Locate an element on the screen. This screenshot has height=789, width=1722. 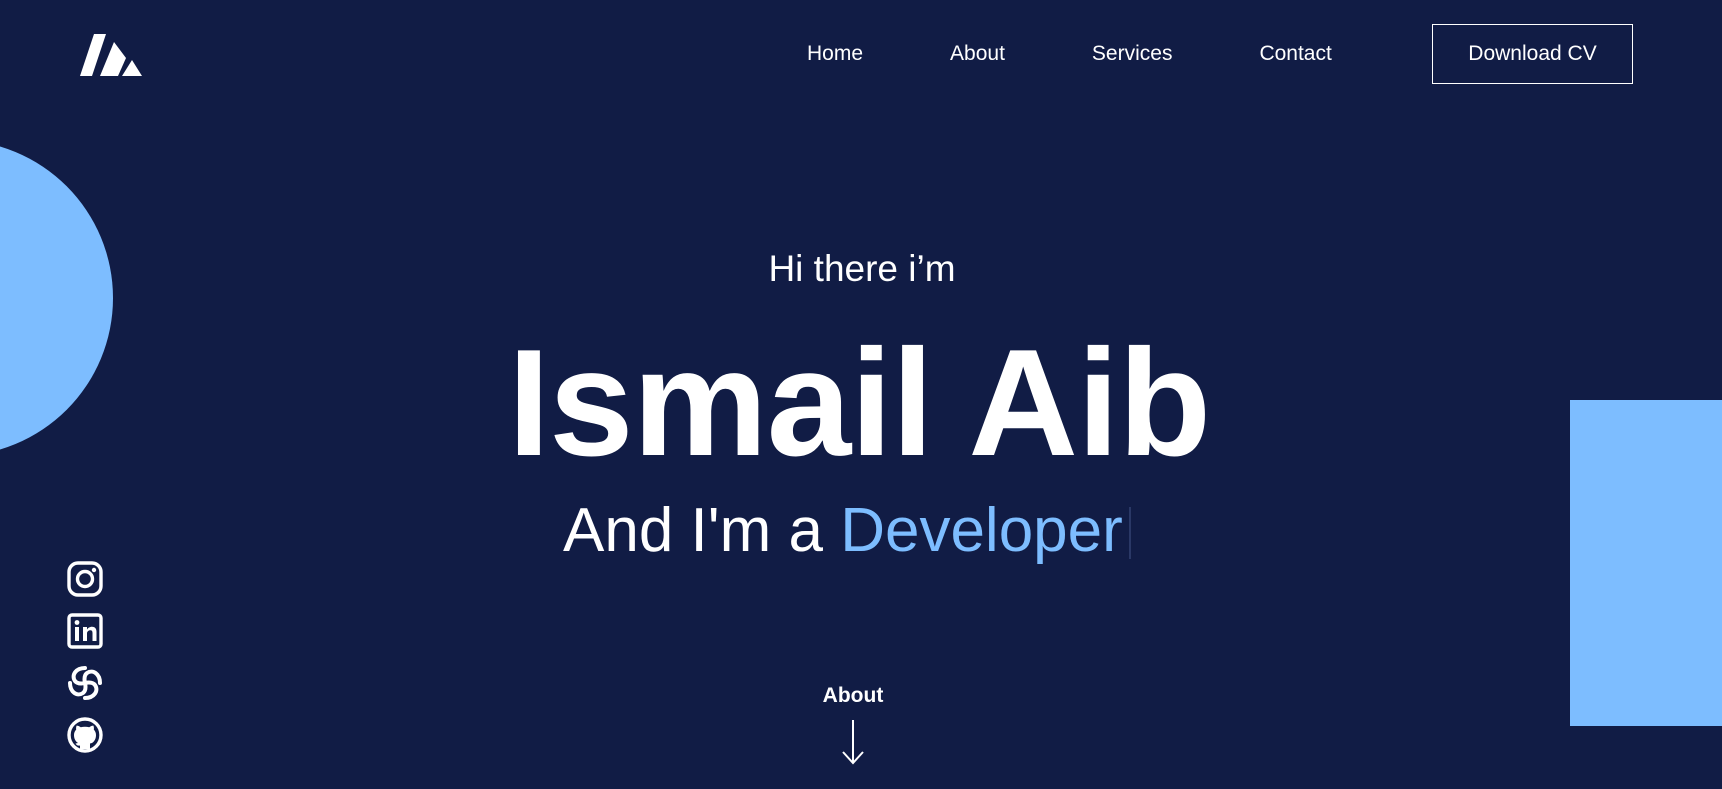
hero-intro-wrapper: Hi there i’m is located at coordinates (861, 269).